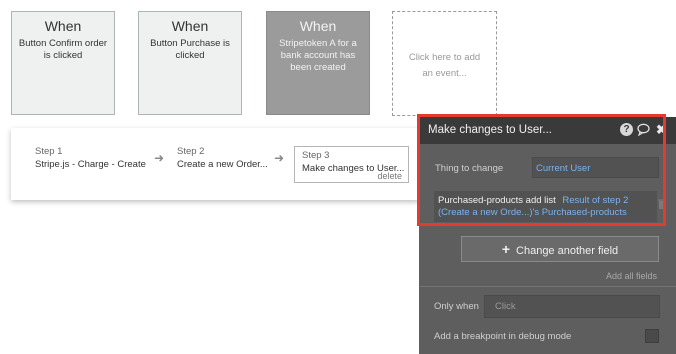 The image size is (676, 354). Describe the element at coordinates (63, 63) in the screenshot. I see `event-card-confirm-order: When Button Confirm order is clicked` at that location.